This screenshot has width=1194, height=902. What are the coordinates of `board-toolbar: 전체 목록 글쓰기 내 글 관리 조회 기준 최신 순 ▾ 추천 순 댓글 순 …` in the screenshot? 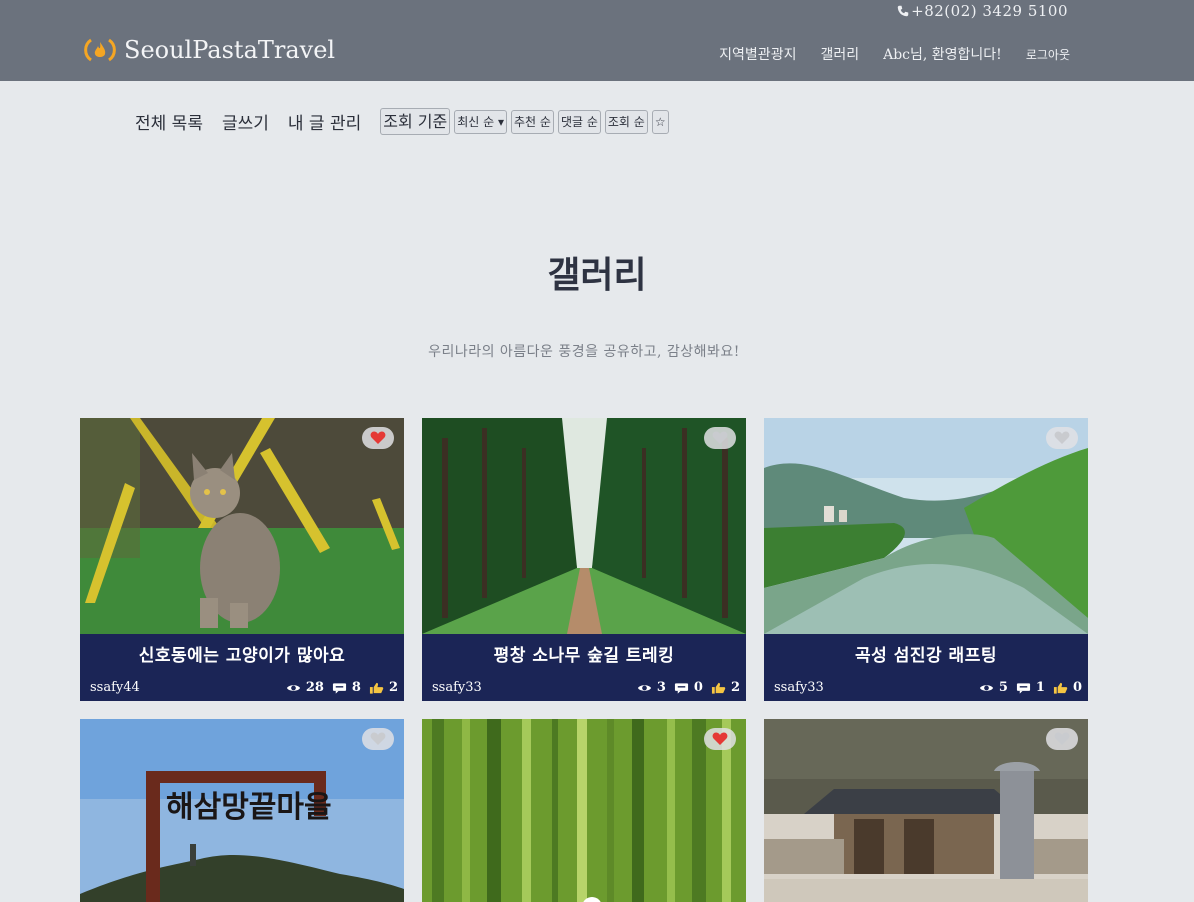 It's located at (402, 121).